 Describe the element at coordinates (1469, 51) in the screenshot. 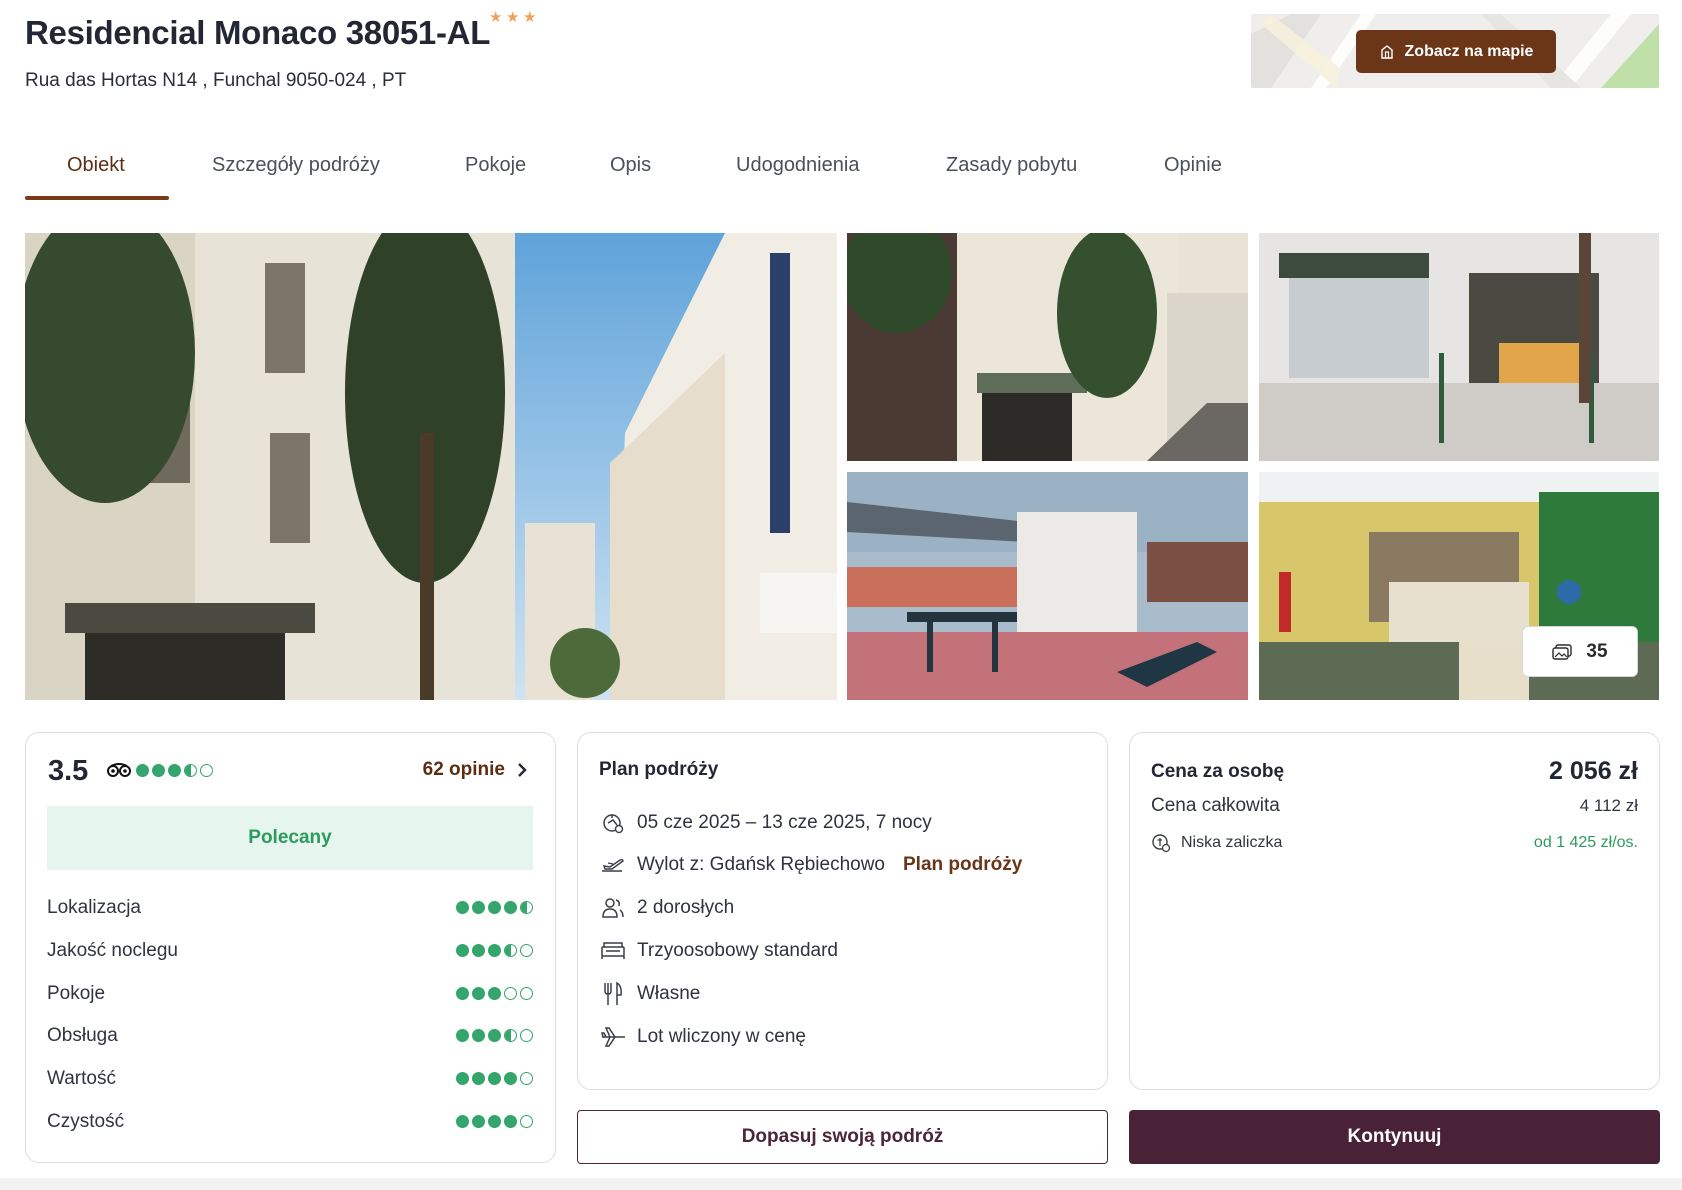

I see `show-on-map-label: Zobacz na mapie` at that location.